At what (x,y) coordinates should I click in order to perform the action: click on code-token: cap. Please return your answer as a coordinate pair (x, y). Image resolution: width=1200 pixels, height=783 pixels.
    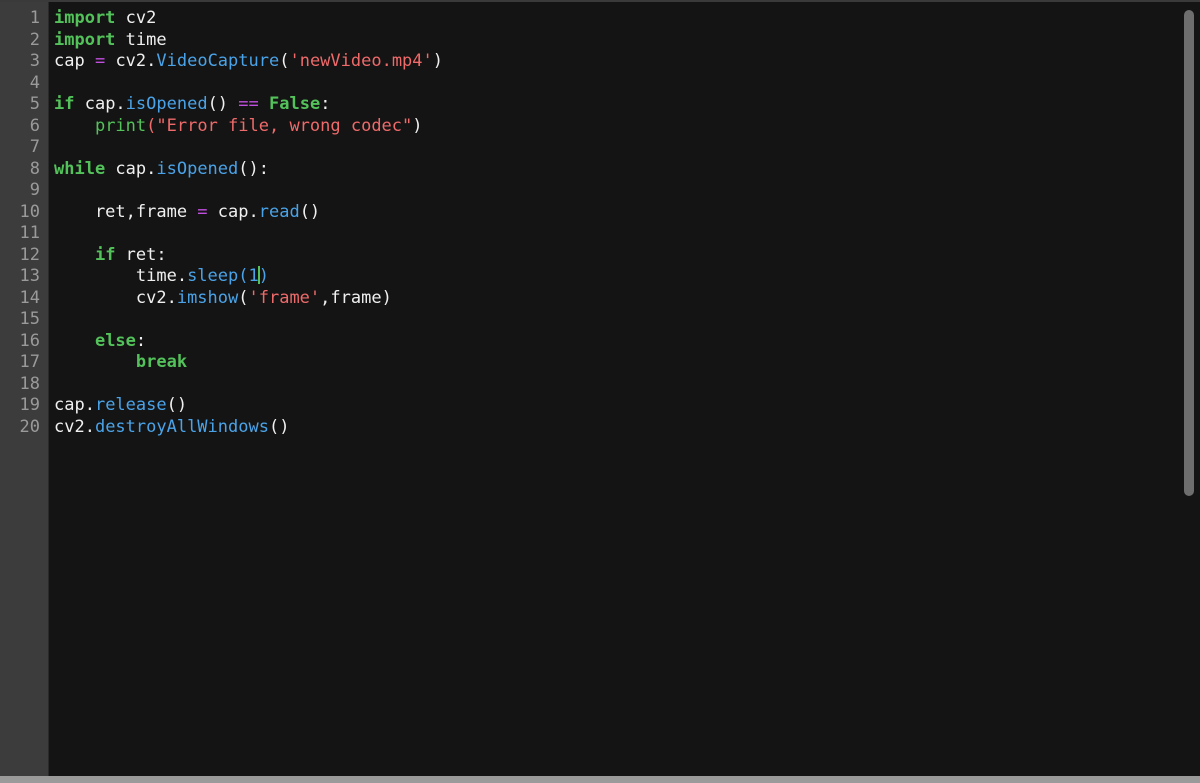
    Looking at the image, I should click on (74, 61).